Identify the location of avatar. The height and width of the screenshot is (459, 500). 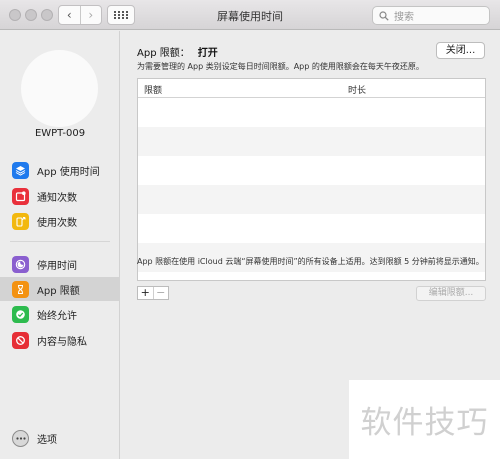
(59, 88).